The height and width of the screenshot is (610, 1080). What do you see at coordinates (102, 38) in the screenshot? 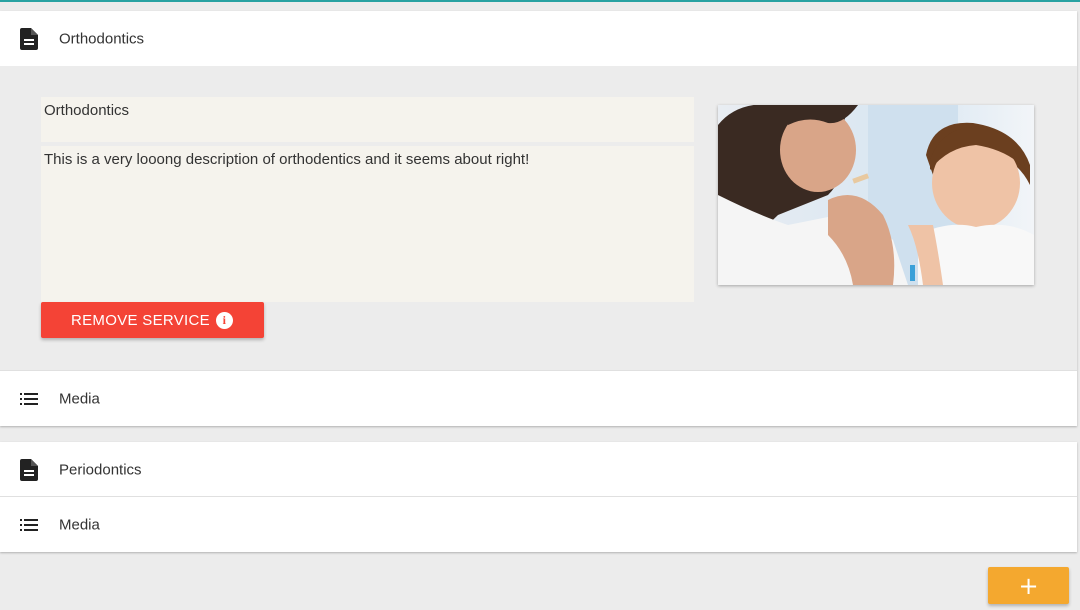
I see `service-title-label: Orthodontics` at bounding box center [102, 38].